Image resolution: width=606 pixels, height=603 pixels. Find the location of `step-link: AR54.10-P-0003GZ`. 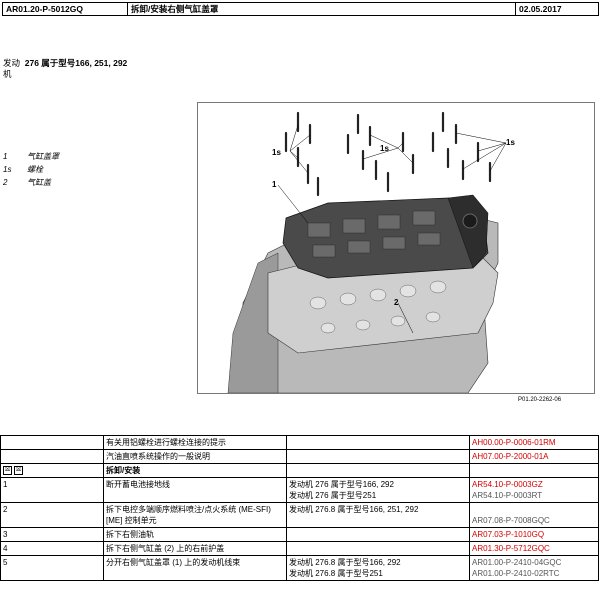

step-link: AR54.10-P-0003GZ is located at coordinates (534, 484).